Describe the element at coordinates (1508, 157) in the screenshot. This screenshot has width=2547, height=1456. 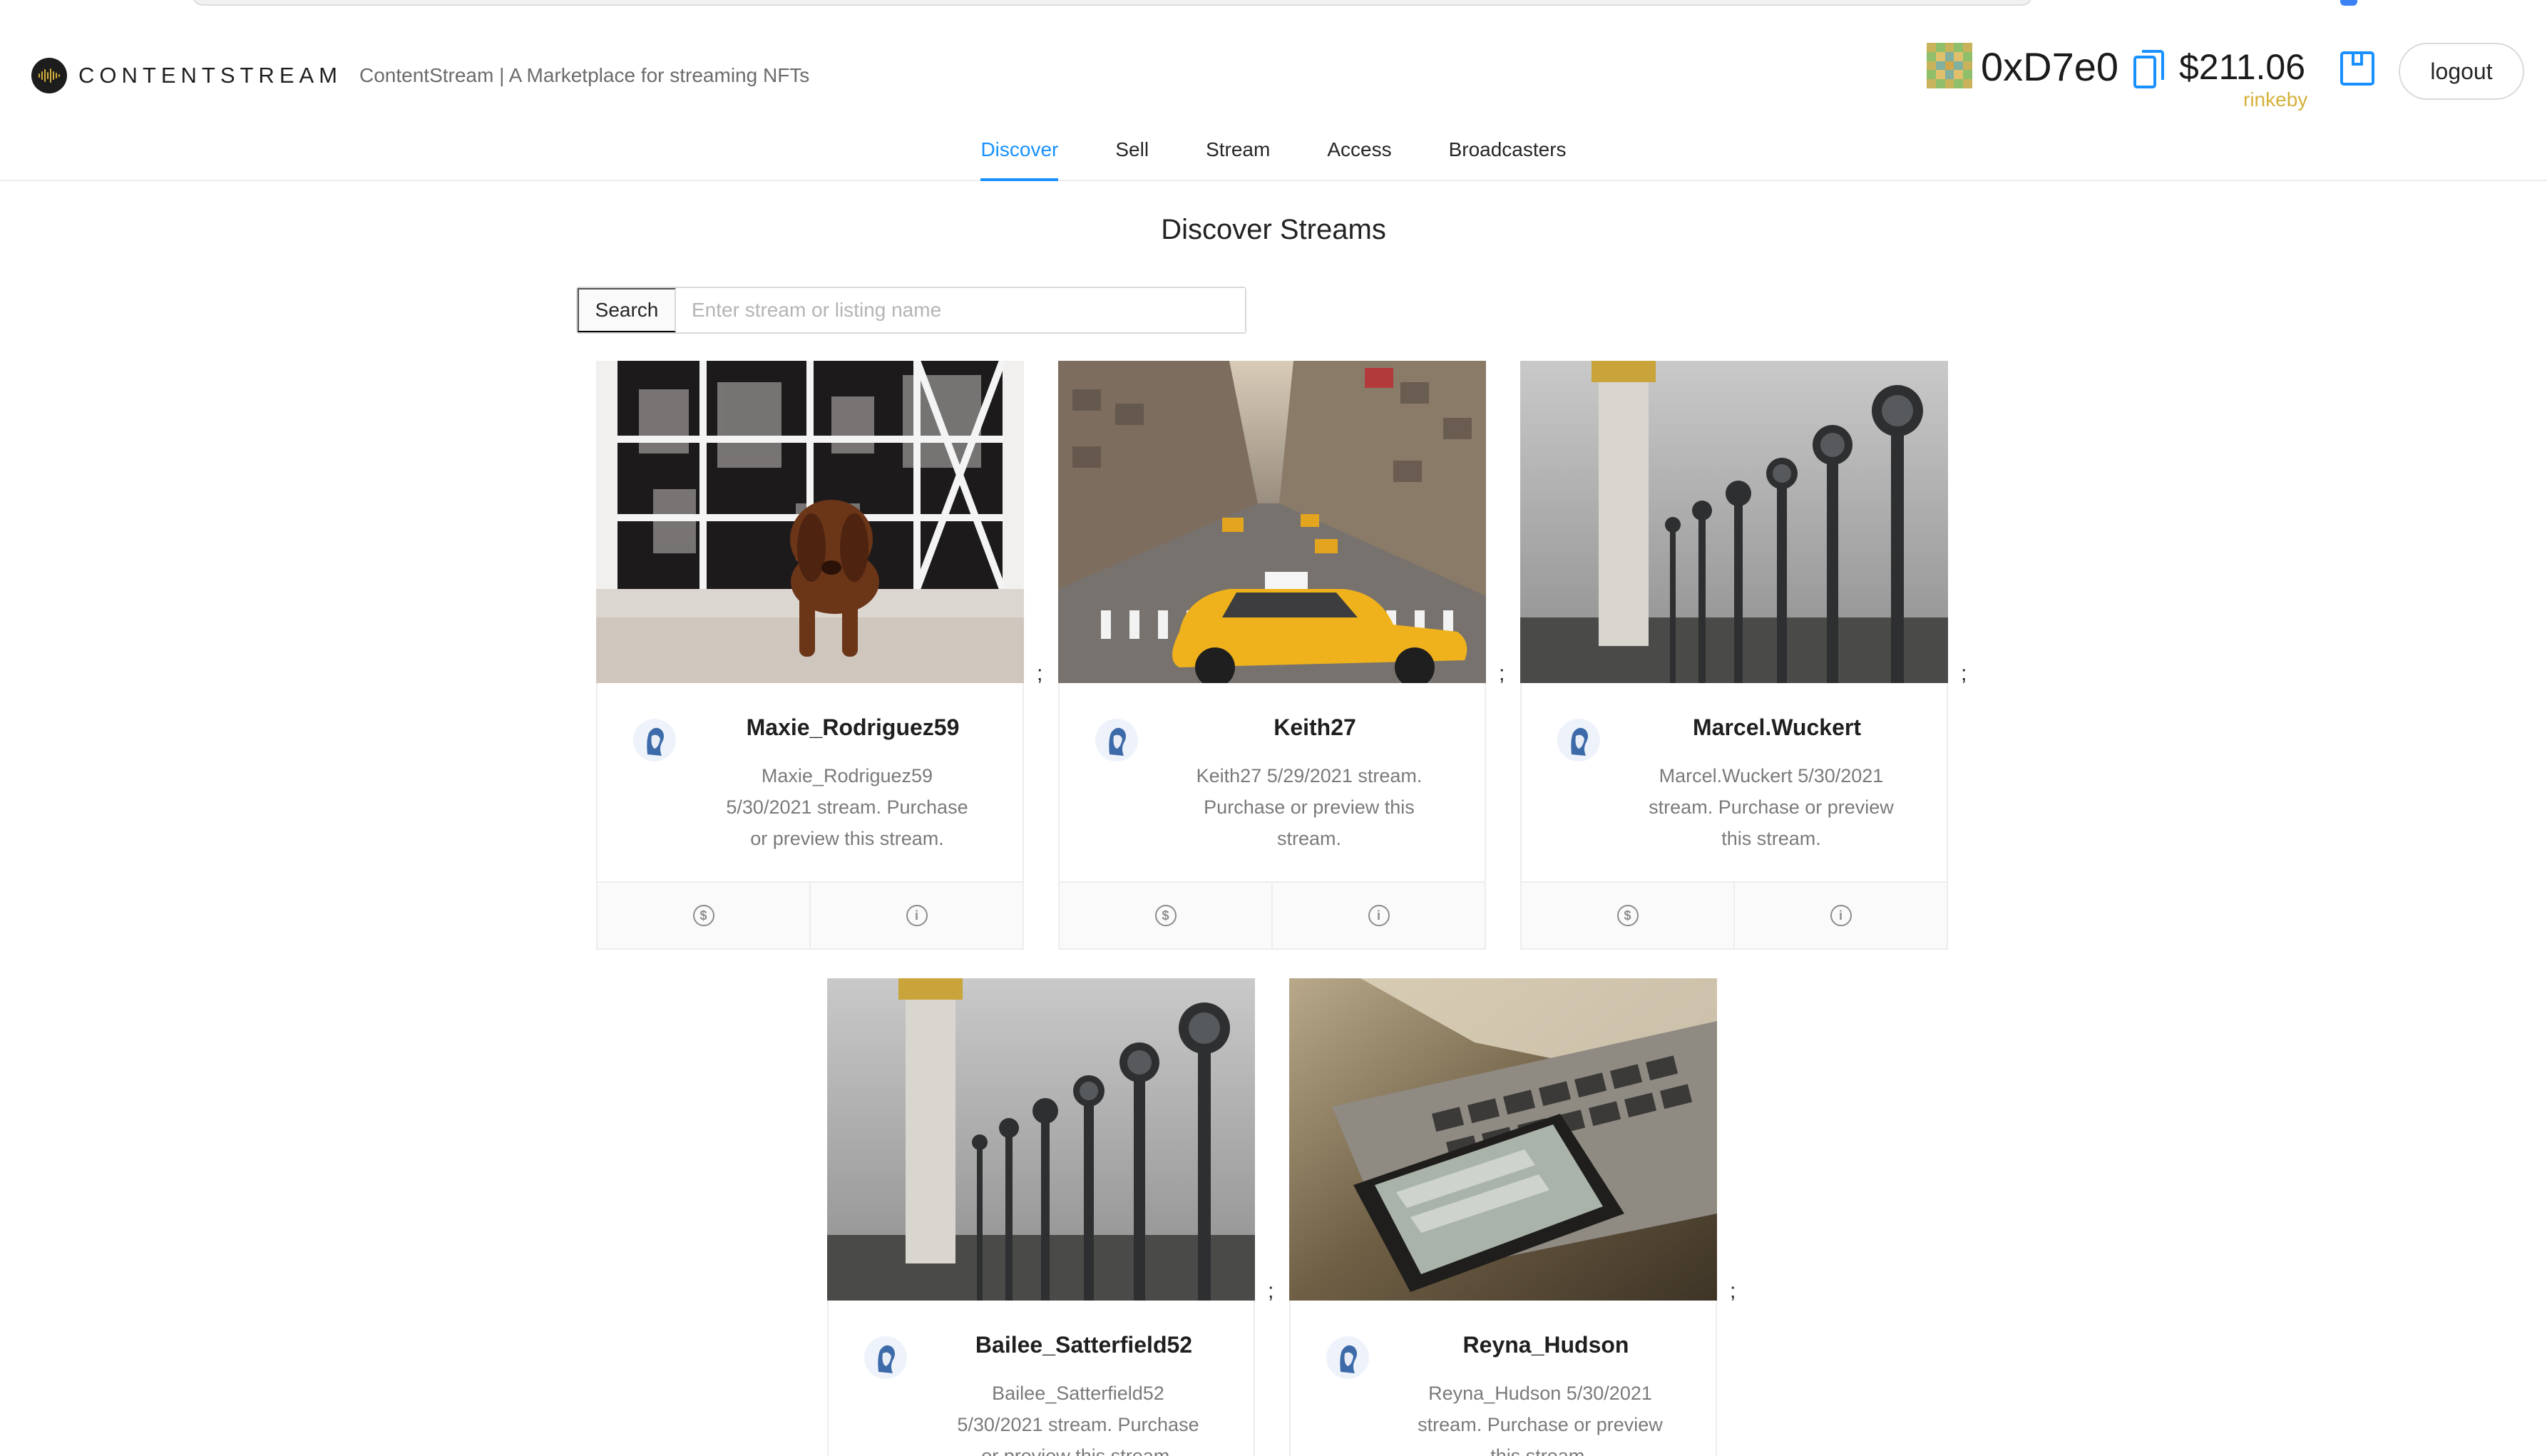
I see `tab-broadcasters: Broadcasters` at that location.